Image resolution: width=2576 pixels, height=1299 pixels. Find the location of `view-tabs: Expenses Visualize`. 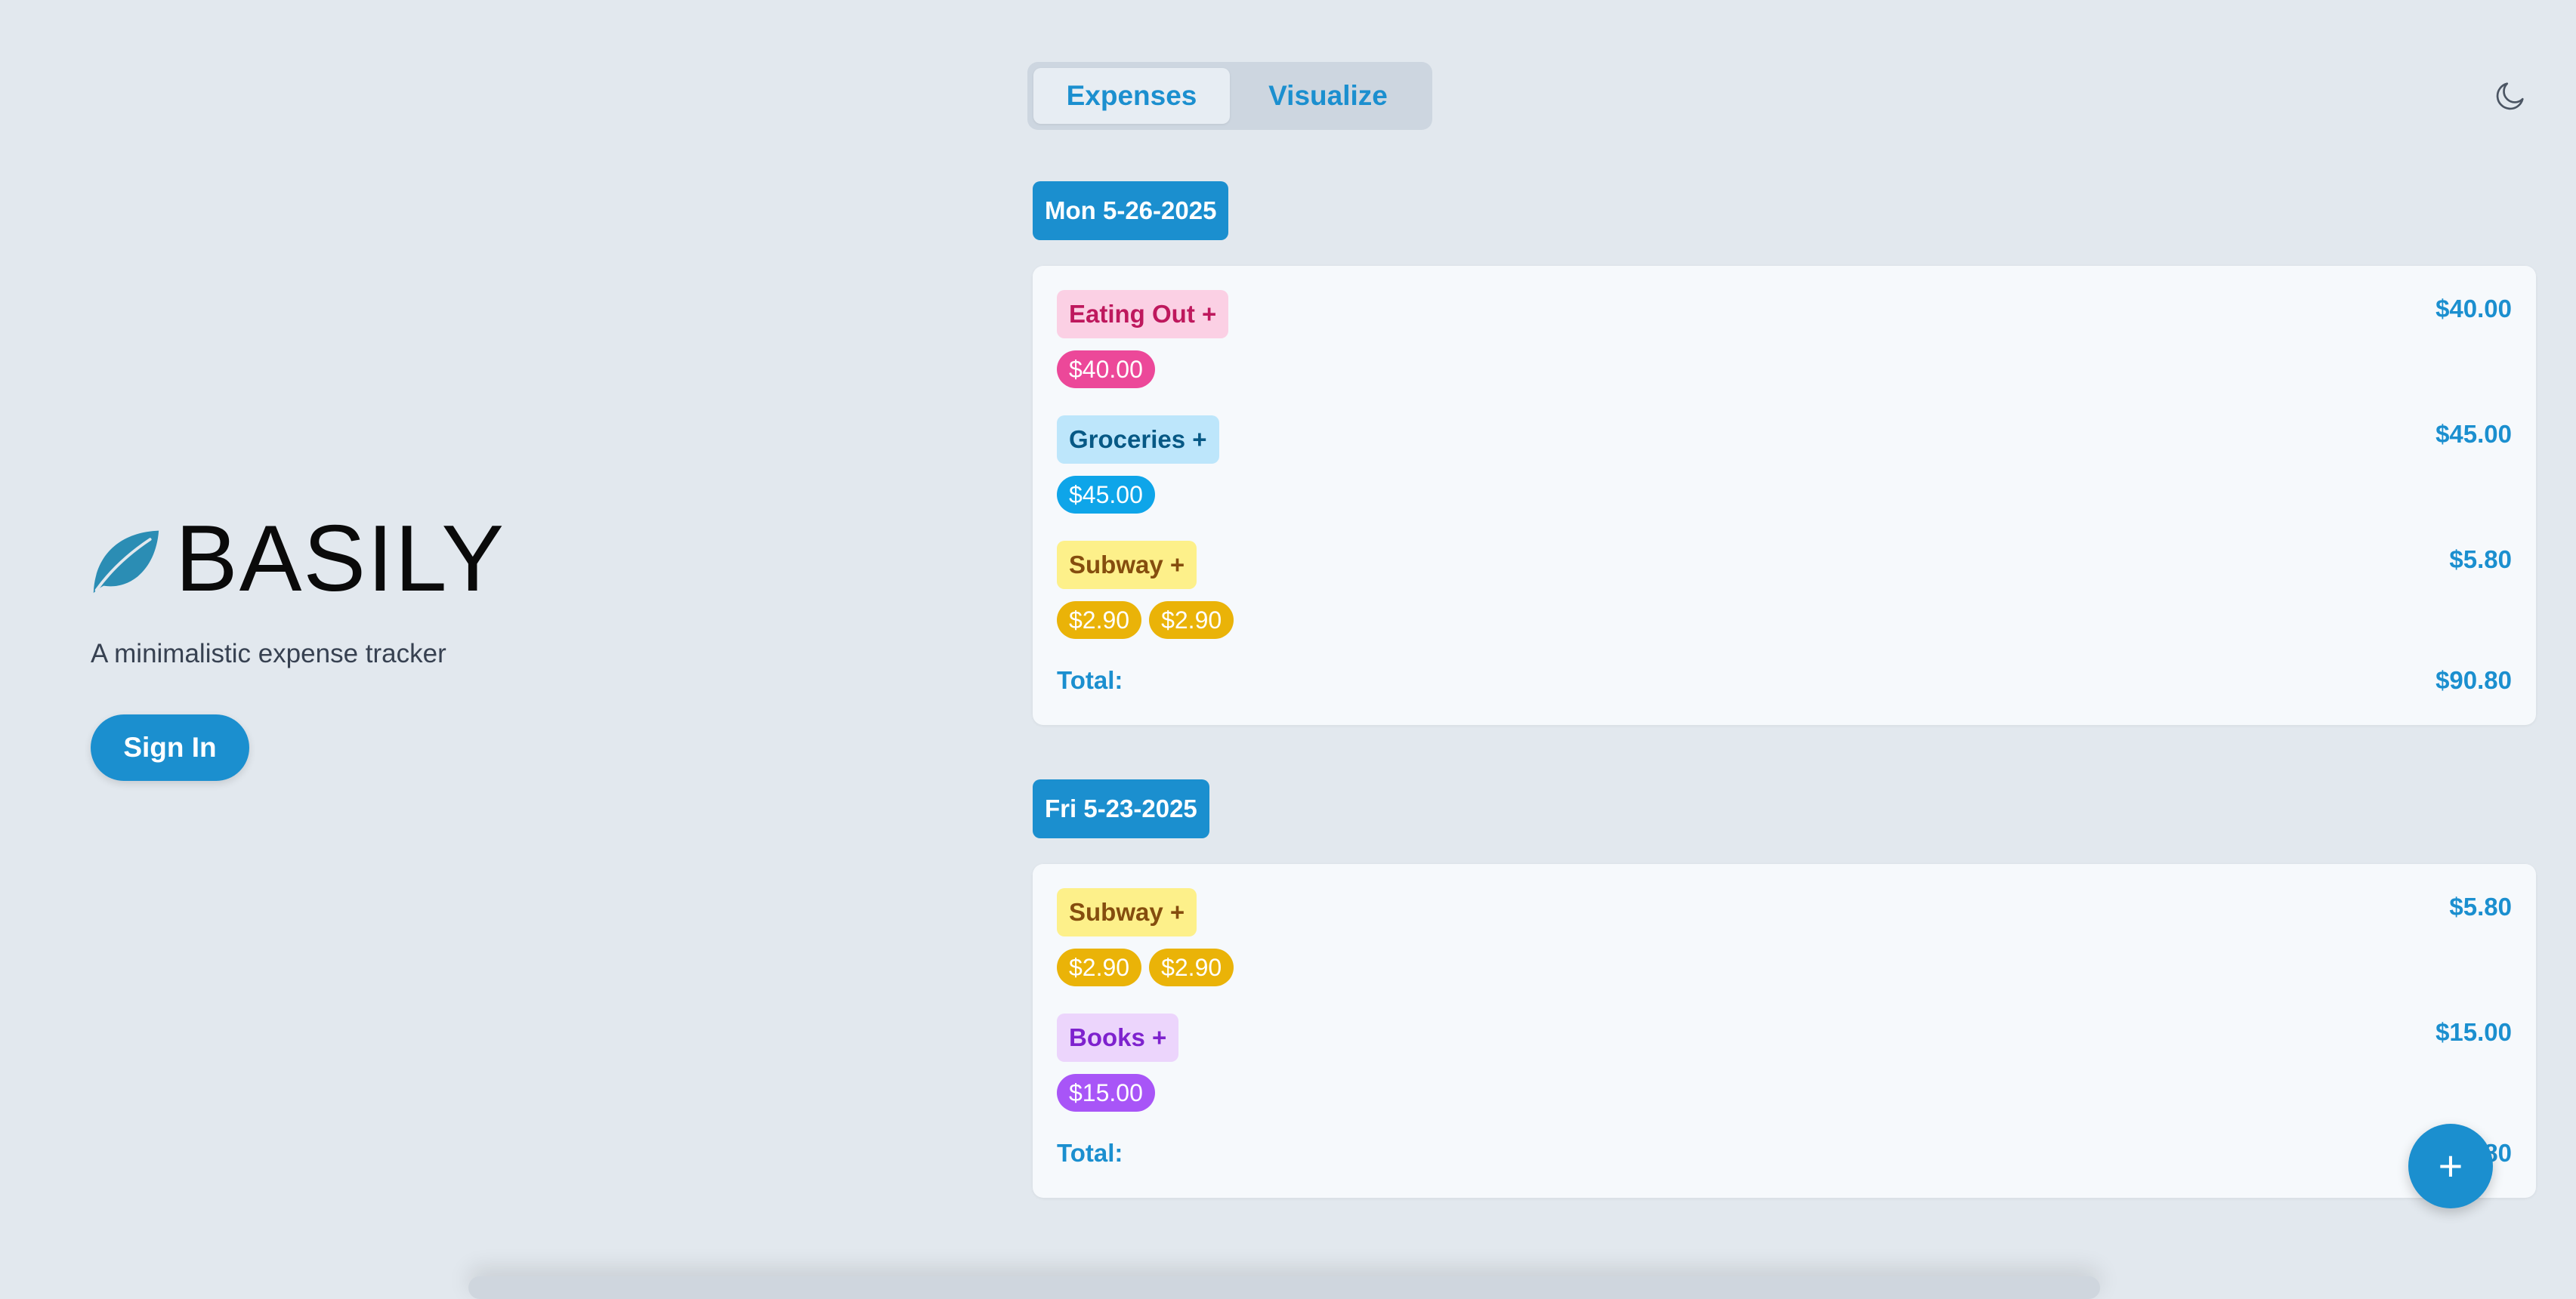

view-tabs: Expenses Visualize is located at coordinates (1229, 96).